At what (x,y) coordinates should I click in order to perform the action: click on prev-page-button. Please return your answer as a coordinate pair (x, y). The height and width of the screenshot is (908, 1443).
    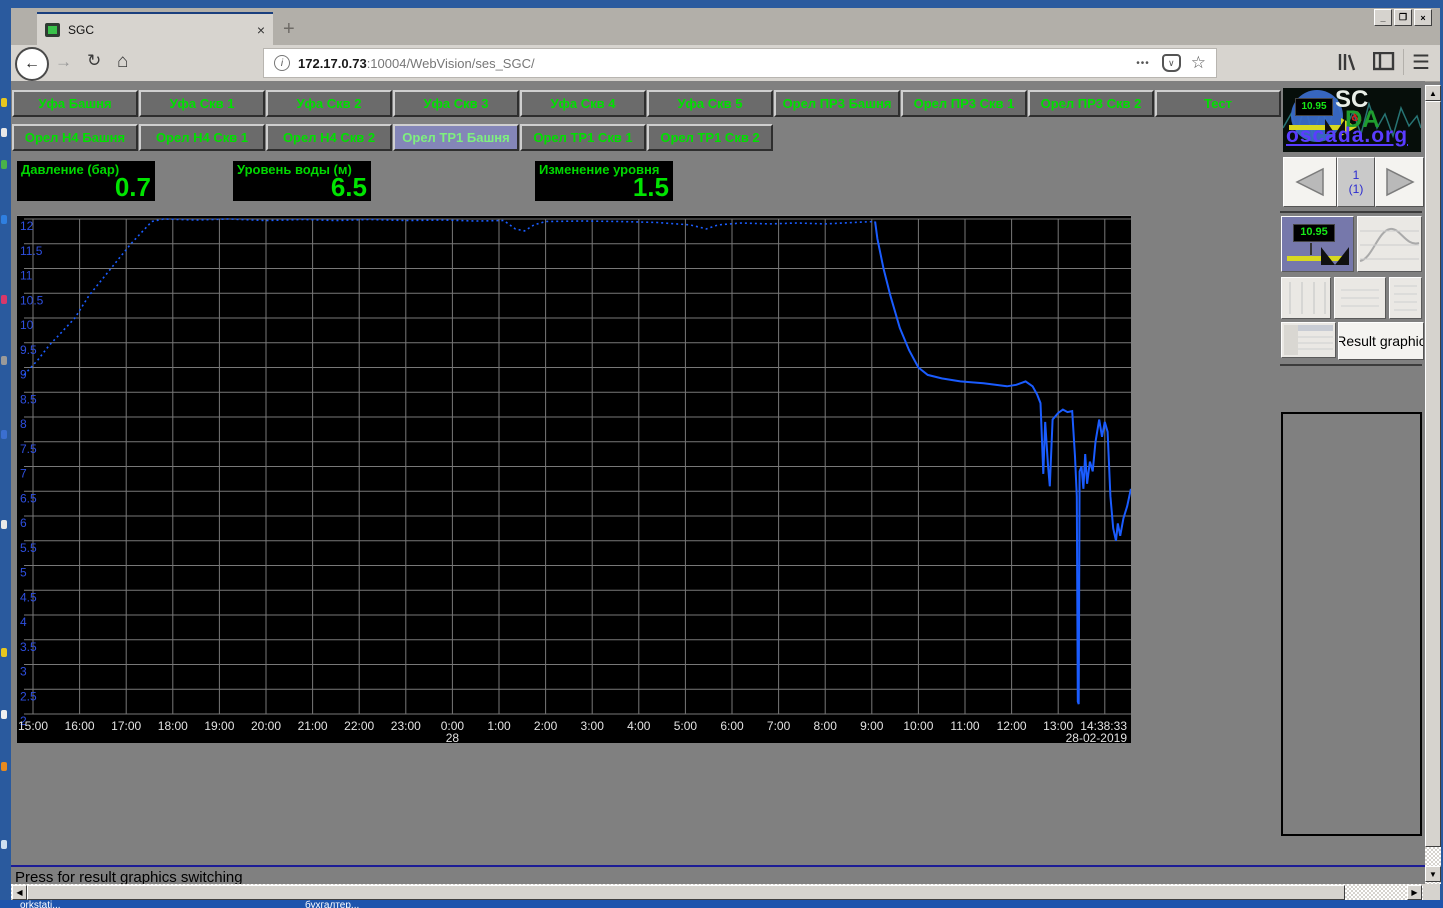
    Looking at the image, I should click on (1310, 182).